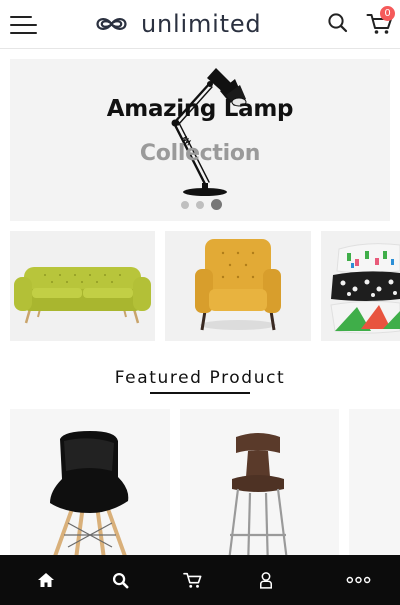 This screenshot has height=605, width=400. I want to click on featured-heading: Featured Product, so click(200, 378).